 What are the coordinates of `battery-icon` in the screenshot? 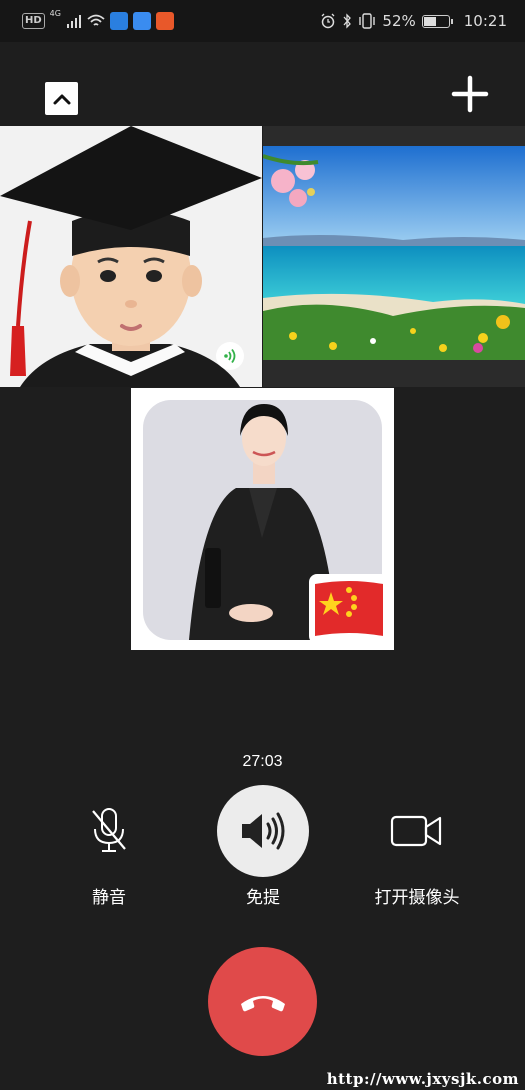 It's located at (437, 21).